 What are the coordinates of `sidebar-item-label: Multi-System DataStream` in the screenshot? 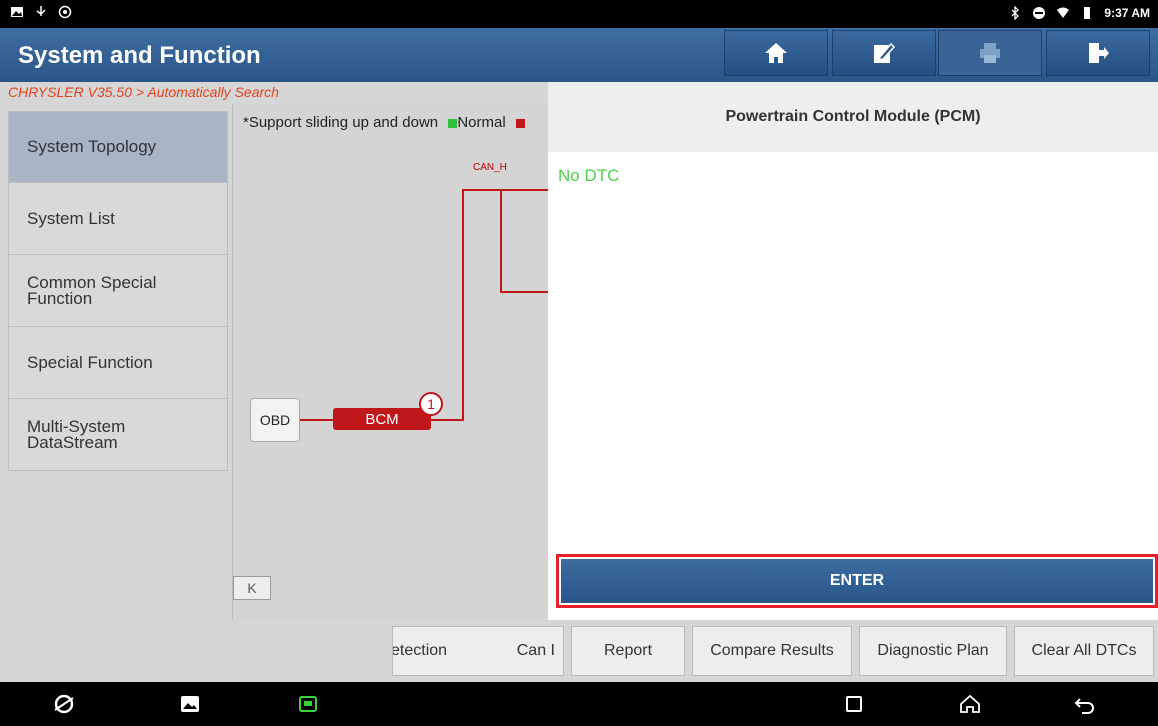 It's located at (76, 434).